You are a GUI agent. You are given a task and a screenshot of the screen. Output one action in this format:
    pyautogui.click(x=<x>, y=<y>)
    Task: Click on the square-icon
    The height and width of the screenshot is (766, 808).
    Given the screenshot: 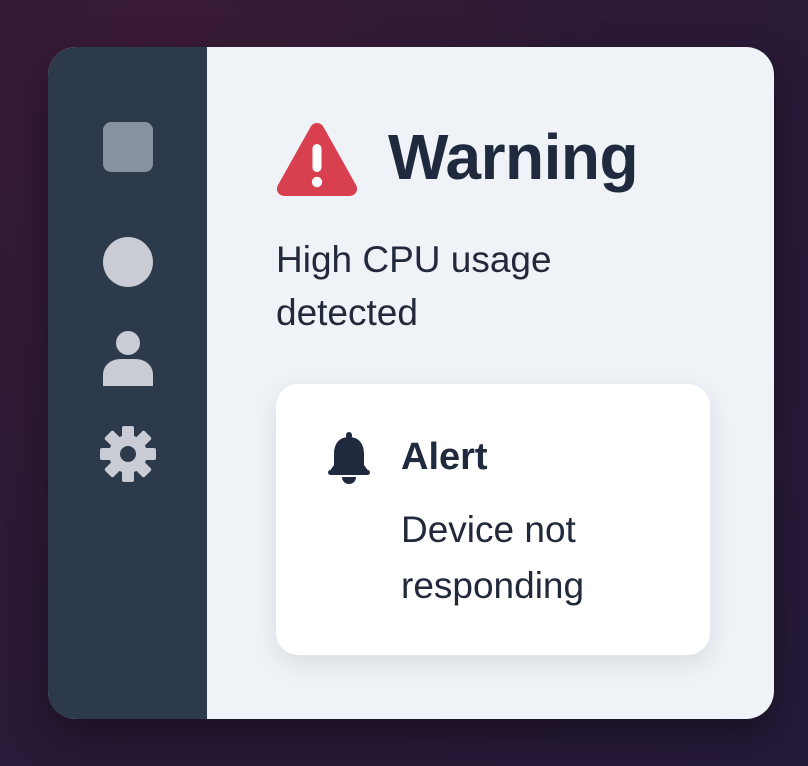 What is the action you would take?
    pyautogui.click(x=127, y=147)
    